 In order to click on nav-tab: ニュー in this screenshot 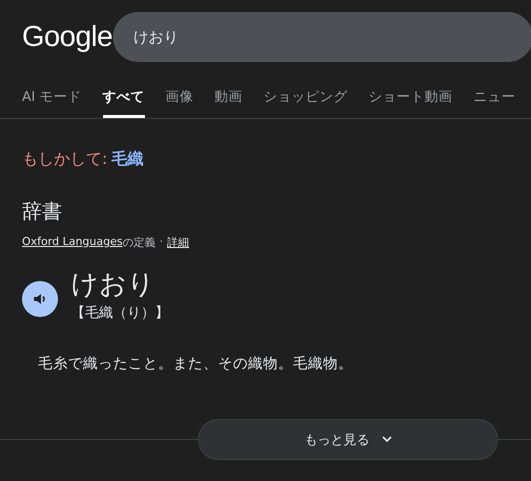, I will do `click(495, 89)`.